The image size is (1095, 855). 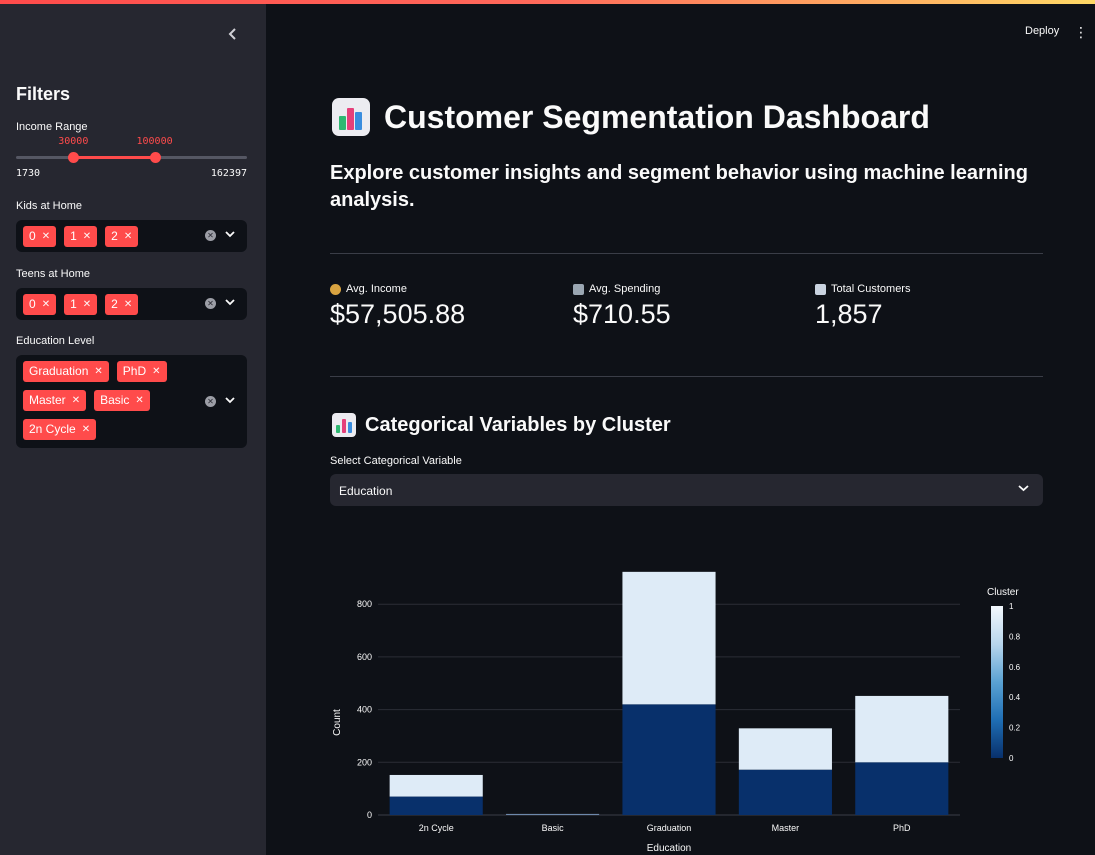 I want to click on shopping-cart-icon, so click(x=578, y=289).